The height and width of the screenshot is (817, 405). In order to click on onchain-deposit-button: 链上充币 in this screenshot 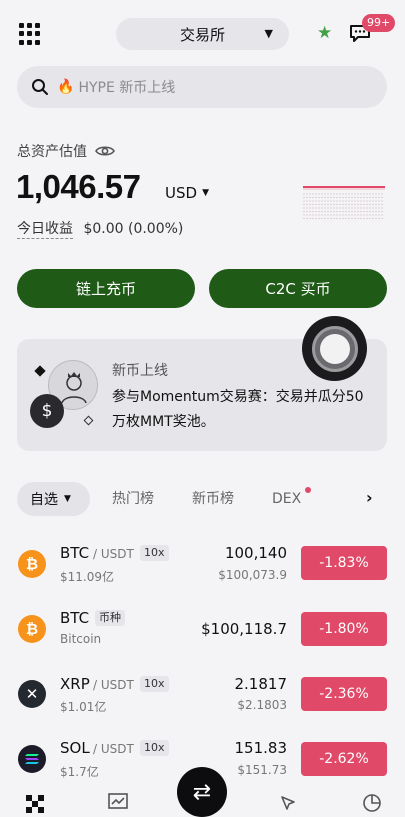, I will do `click(106, 288)`.